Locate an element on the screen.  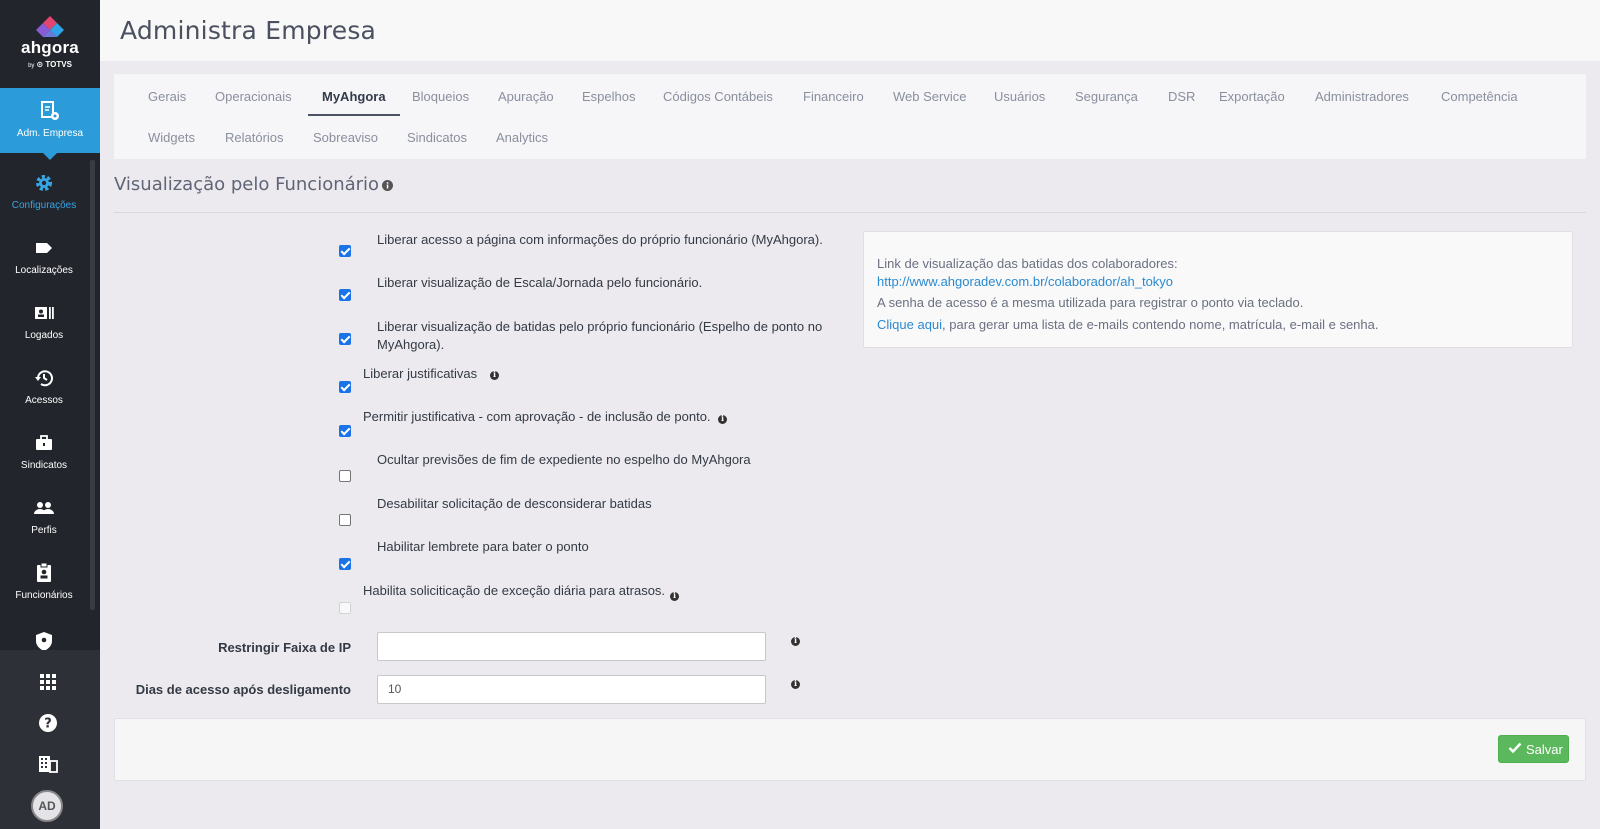
sidebar-item-logados: Logados is located at coordinates (44, 322).